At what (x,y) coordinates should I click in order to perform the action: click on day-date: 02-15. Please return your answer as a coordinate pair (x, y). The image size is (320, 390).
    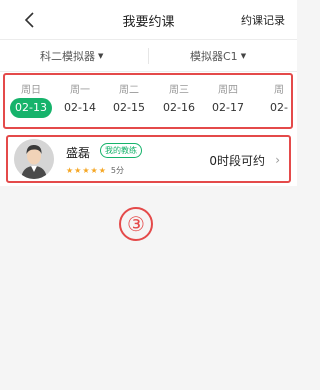
    Looking at the image, I should click on (129, 107).